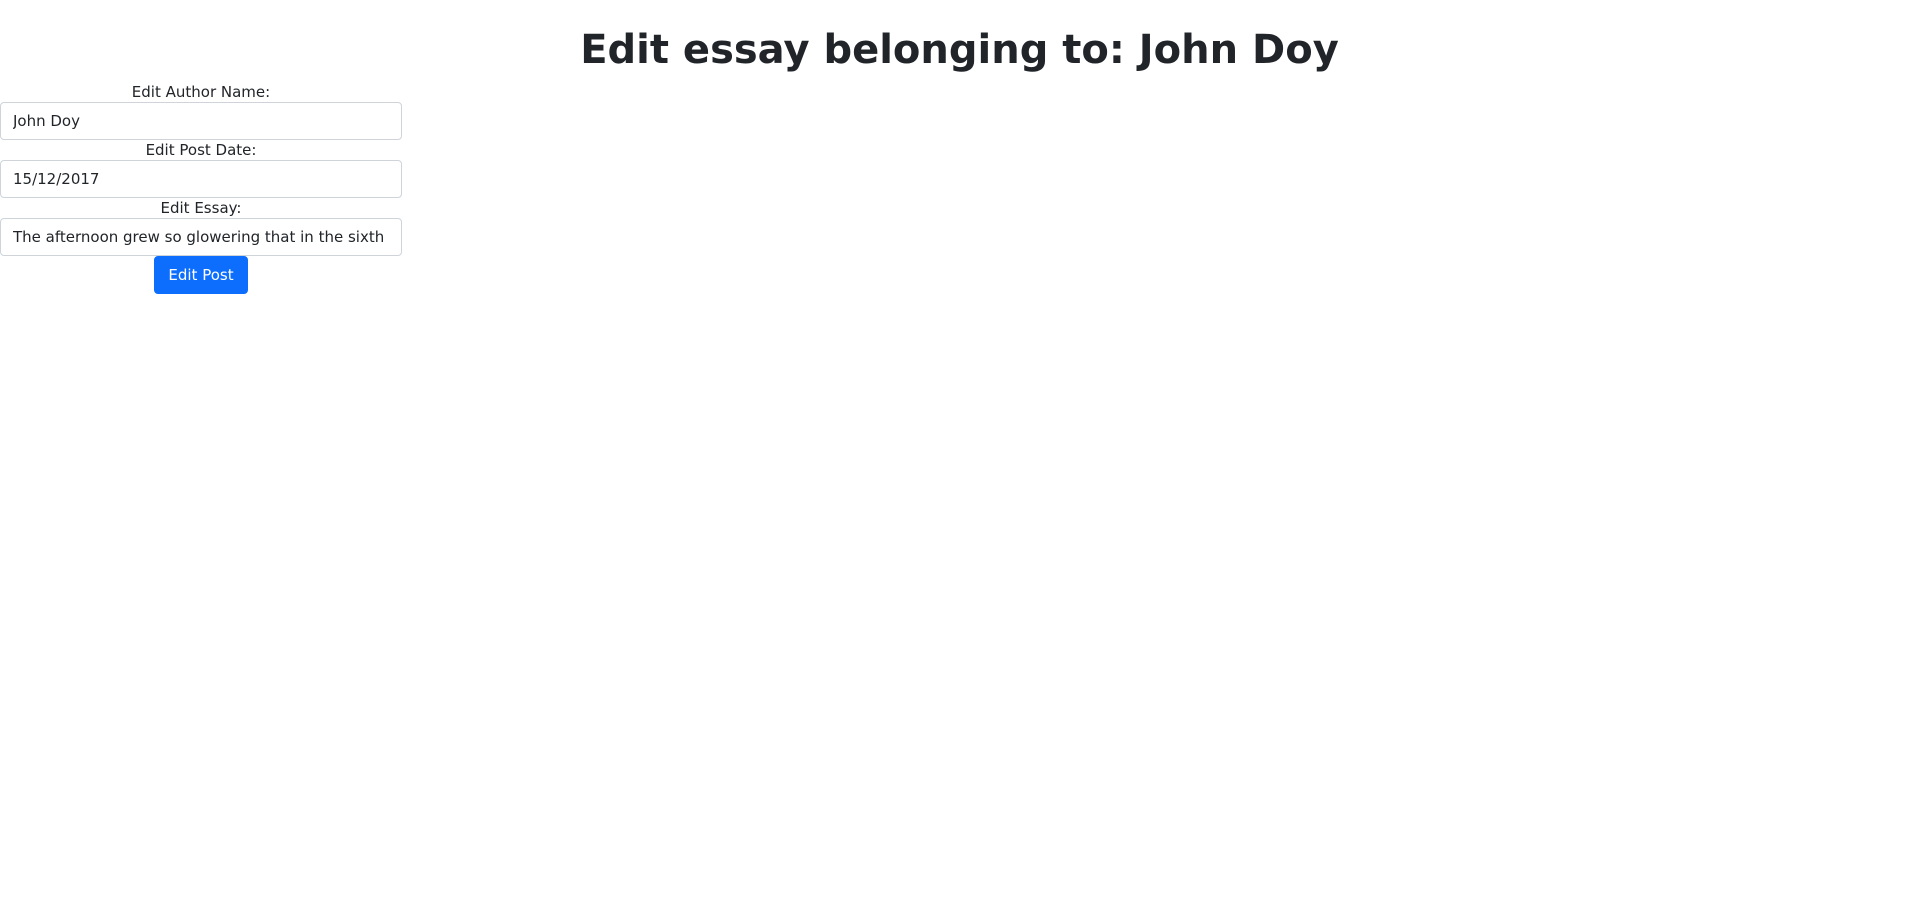 This screenshot has height=900, width=1919. I want to click on page-title: Edit essay belonging to: John Doy, so click(959, 50).